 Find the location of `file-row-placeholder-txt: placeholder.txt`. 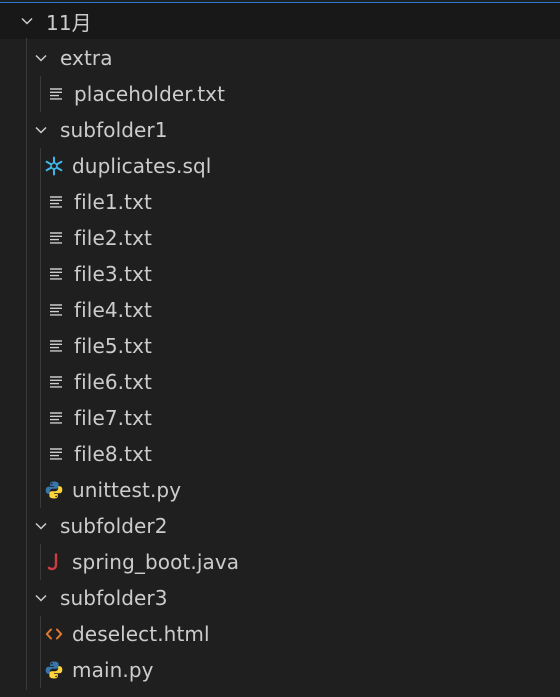

file-row-placeholder-txt: placeholder.txt is located at coordinates (280, 94).